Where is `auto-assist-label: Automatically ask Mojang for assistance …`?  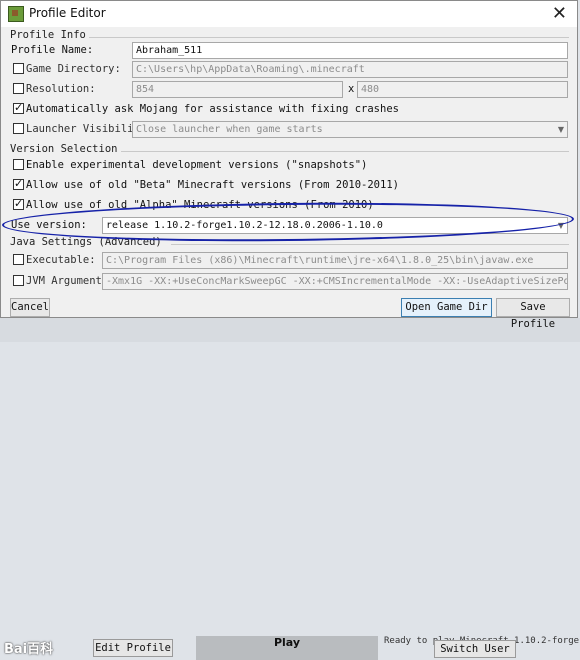
auto-assist-label: Automatically ask Mojang for assistance … is located at coordinates (212, 109).